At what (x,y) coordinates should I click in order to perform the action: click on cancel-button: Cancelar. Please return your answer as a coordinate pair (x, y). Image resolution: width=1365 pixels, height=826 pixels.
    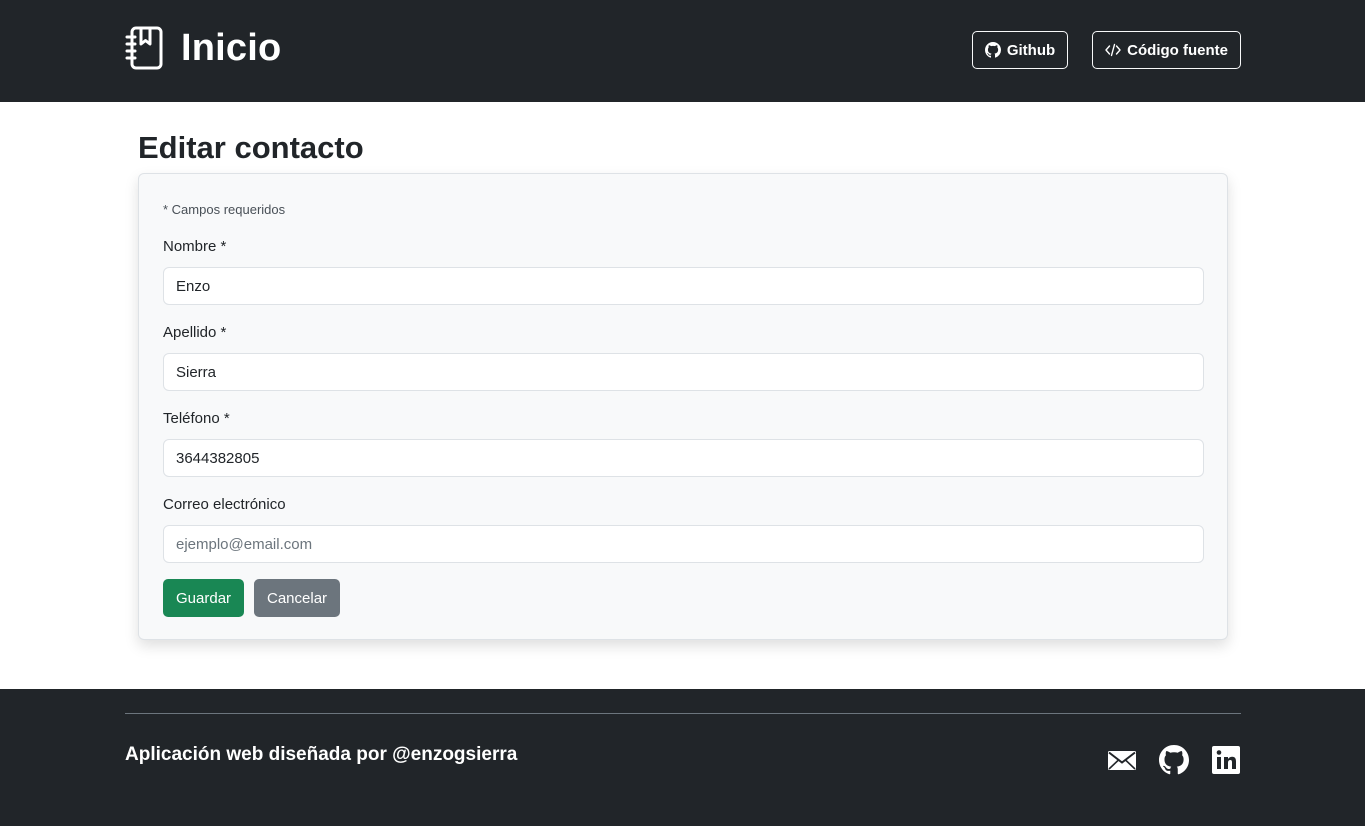
    Looking at the image, I should click on (297, 598).